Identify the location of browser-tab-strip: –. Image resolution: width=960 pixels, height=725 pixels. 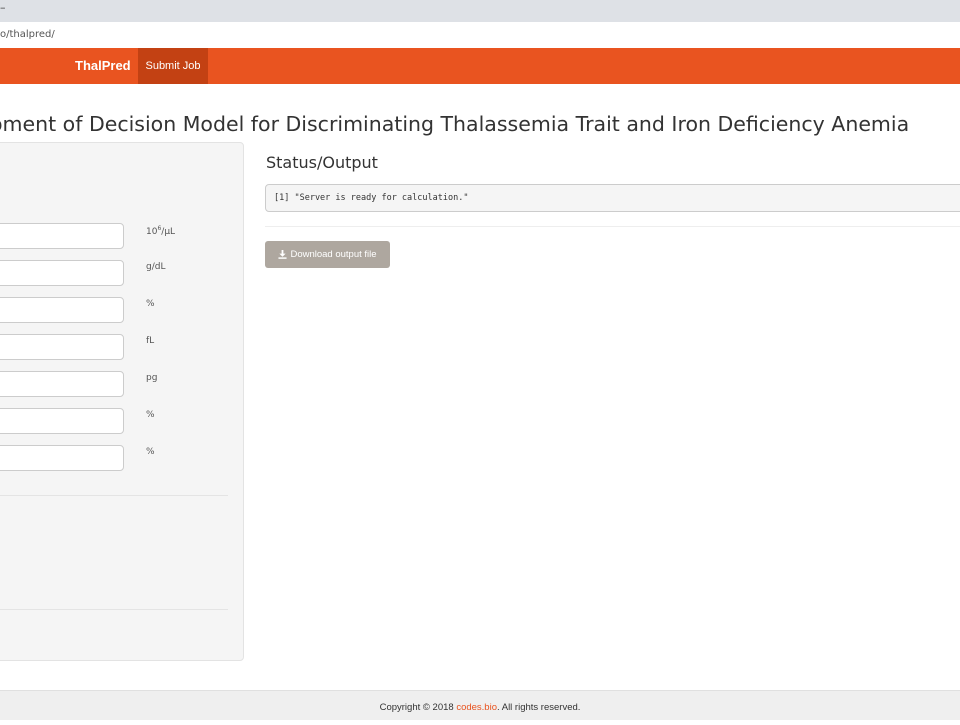
(480, 11).